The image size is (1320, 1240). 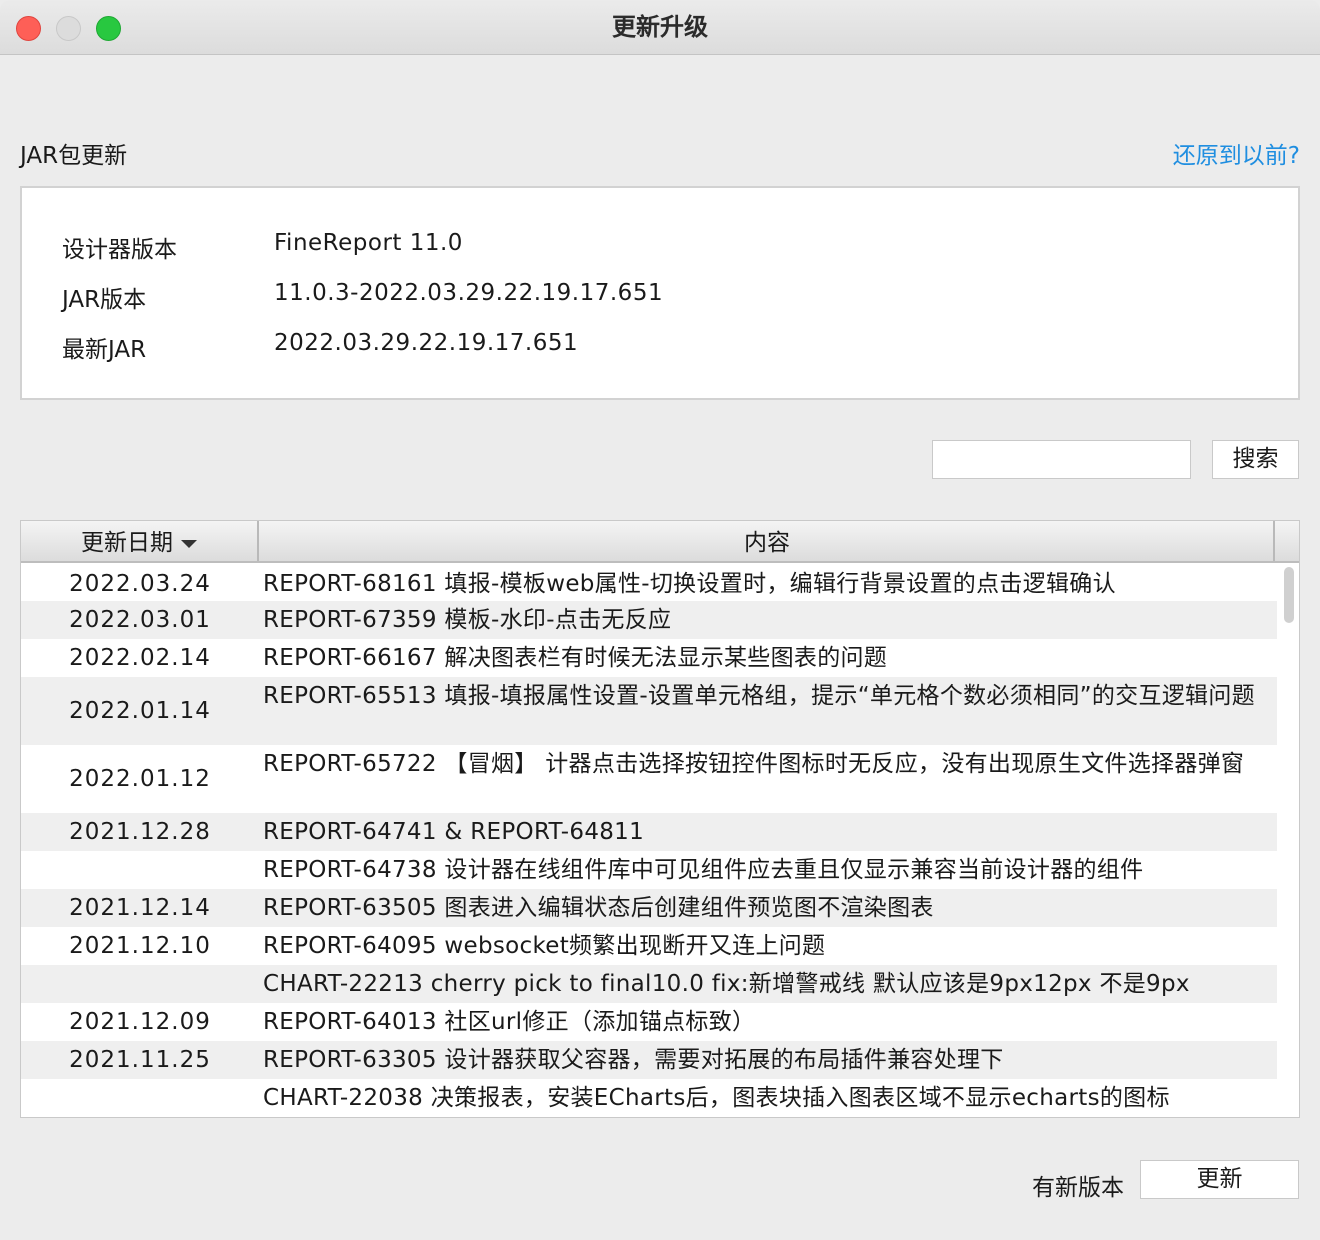 What do you see at coordinates (1219, 1179) in the screenshot?
I see `update-button: 更新` at bounding box center [1219, 1179].